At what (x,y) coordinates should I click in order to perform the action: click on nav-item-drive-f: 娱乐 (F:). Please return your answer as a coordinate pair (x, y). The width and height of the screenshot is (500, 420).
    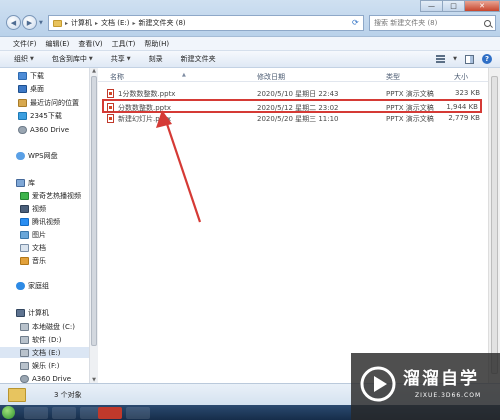
    Looking at the image, I should click on (40, 365).